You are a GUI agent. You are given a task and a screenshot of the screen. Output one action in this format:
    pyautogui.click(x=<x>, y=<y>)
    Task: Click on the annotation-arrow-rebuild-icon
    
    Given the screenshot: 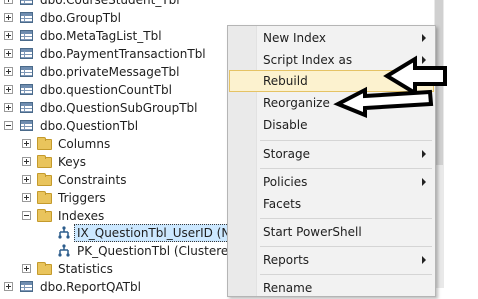 What is the action you would take?
    pyautogui.click(x=415, y=76)
    